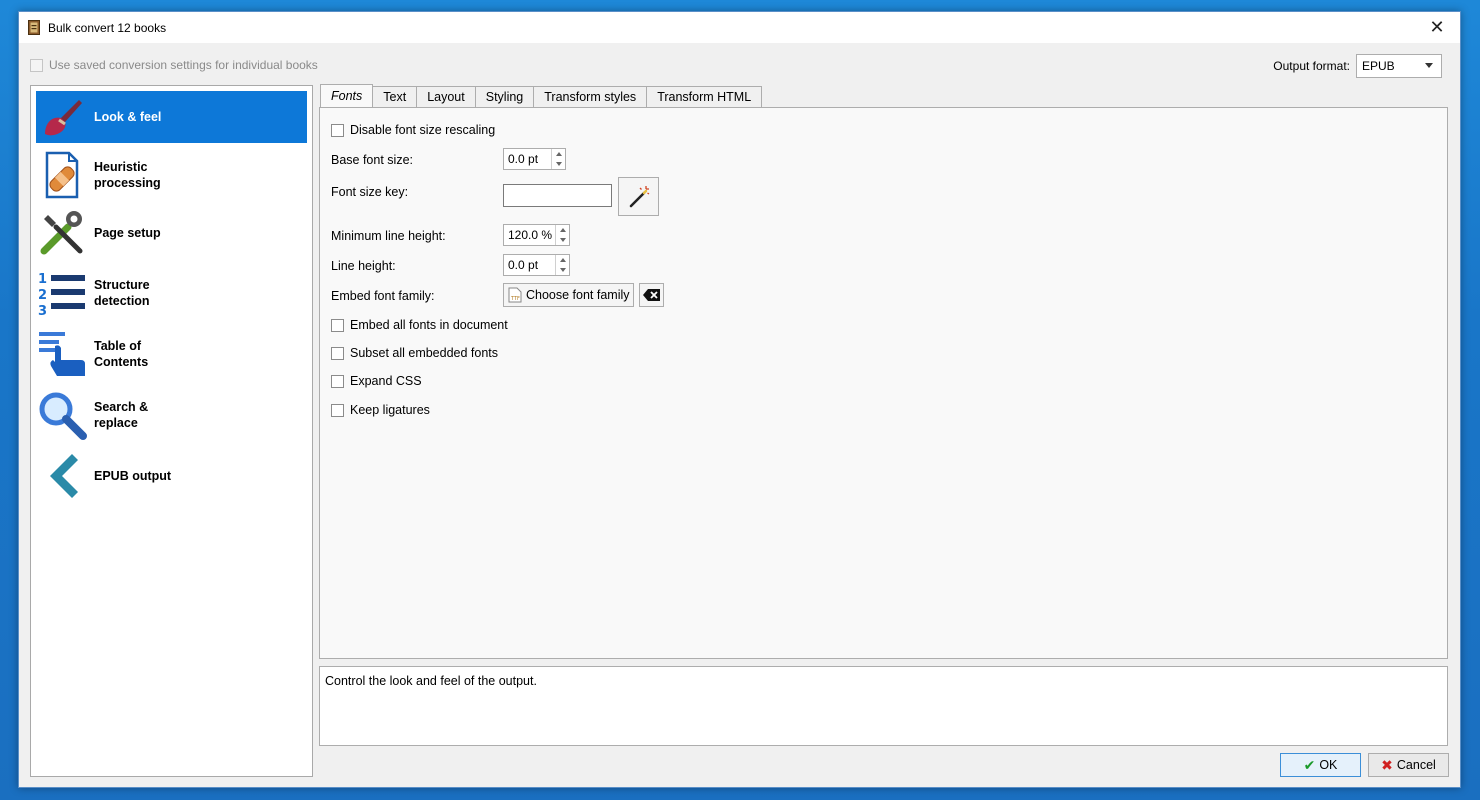 Image resolution: width=1480 pixels, height=800 pixels. I want to click on sidebar-item-label: Look & feel, so click(128, 117).